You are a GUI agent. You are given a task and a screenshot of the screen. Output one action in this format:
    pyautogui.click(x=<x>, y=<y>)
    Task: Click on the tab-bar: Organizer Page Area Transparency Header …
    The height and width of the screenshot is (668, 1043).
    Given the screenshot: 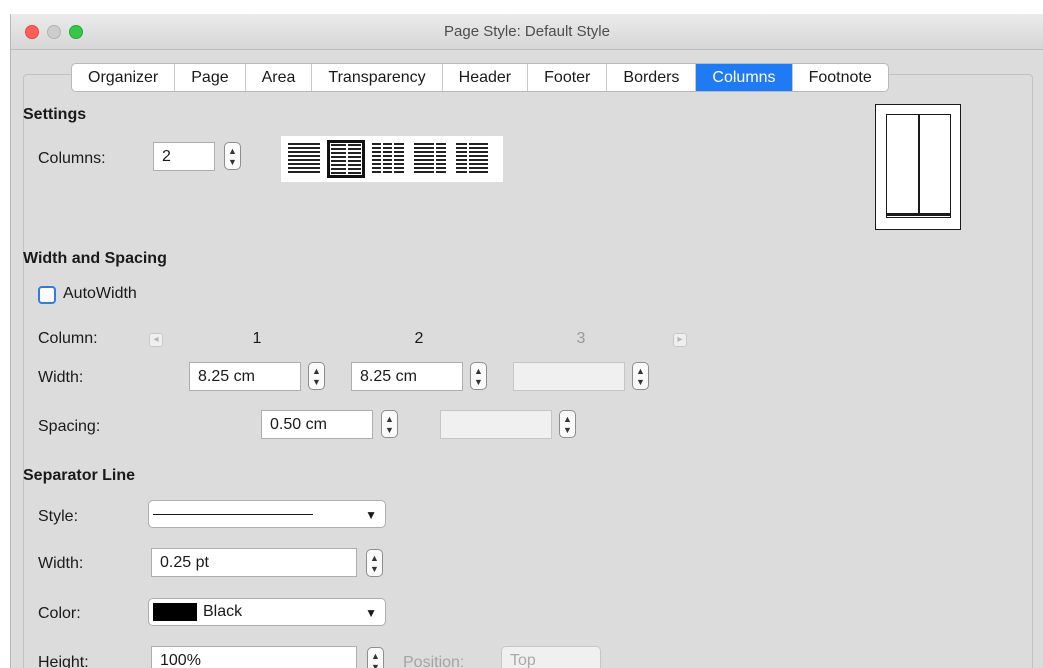 What is the action you would take?
    pyautogui.click(x=480, y=77)
    